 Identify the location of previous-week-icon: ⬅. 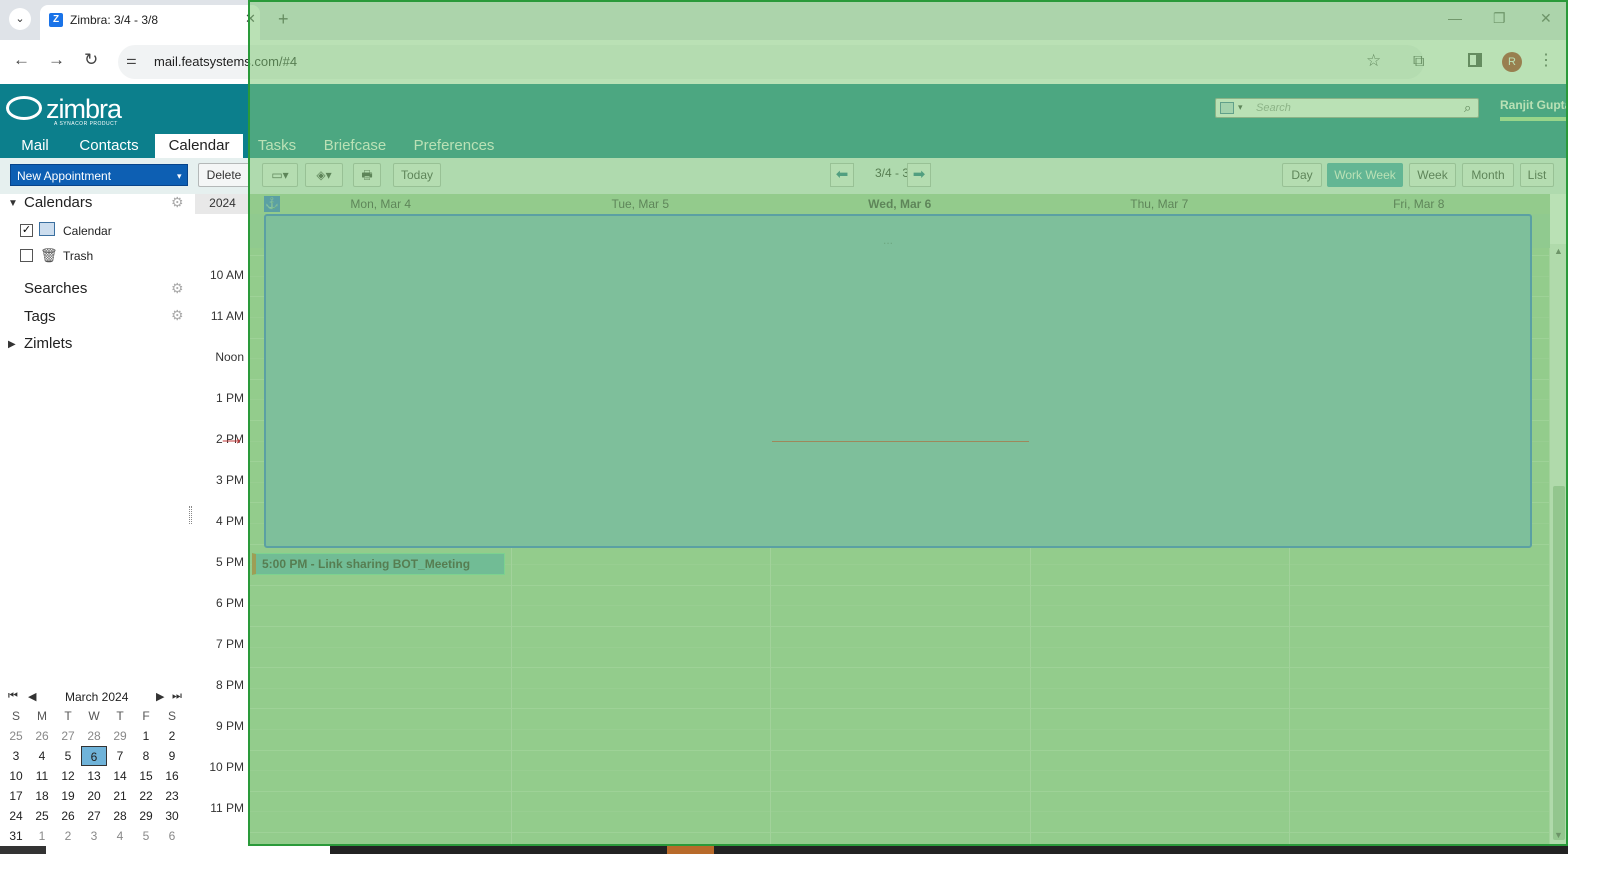
(842, 175).